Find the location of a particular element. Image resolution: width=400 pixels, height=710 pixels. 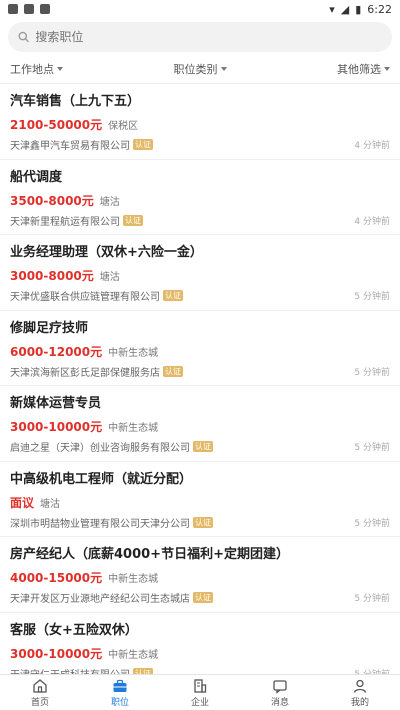

search-input is located at coordinates (208, 37).